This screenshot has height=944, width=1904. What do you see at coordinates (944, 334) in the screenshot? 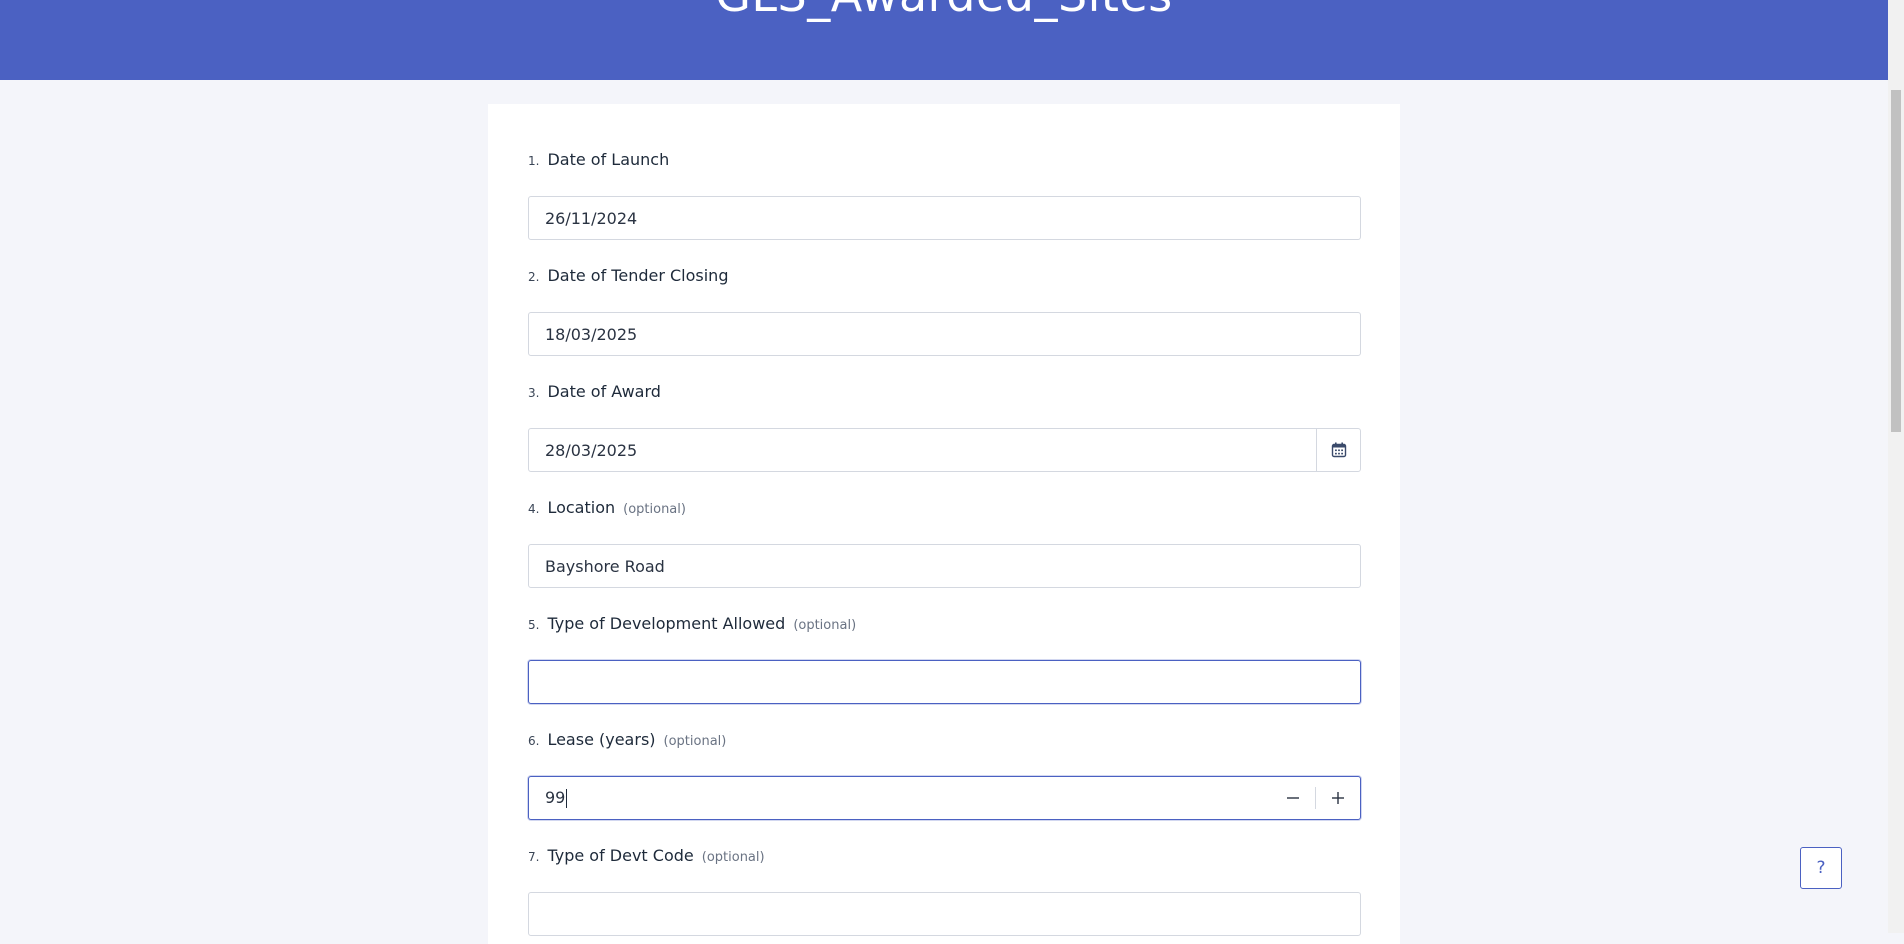
I see `date-of-tender-closing-input: 18/03/2025` at bounding box center [944, 334].